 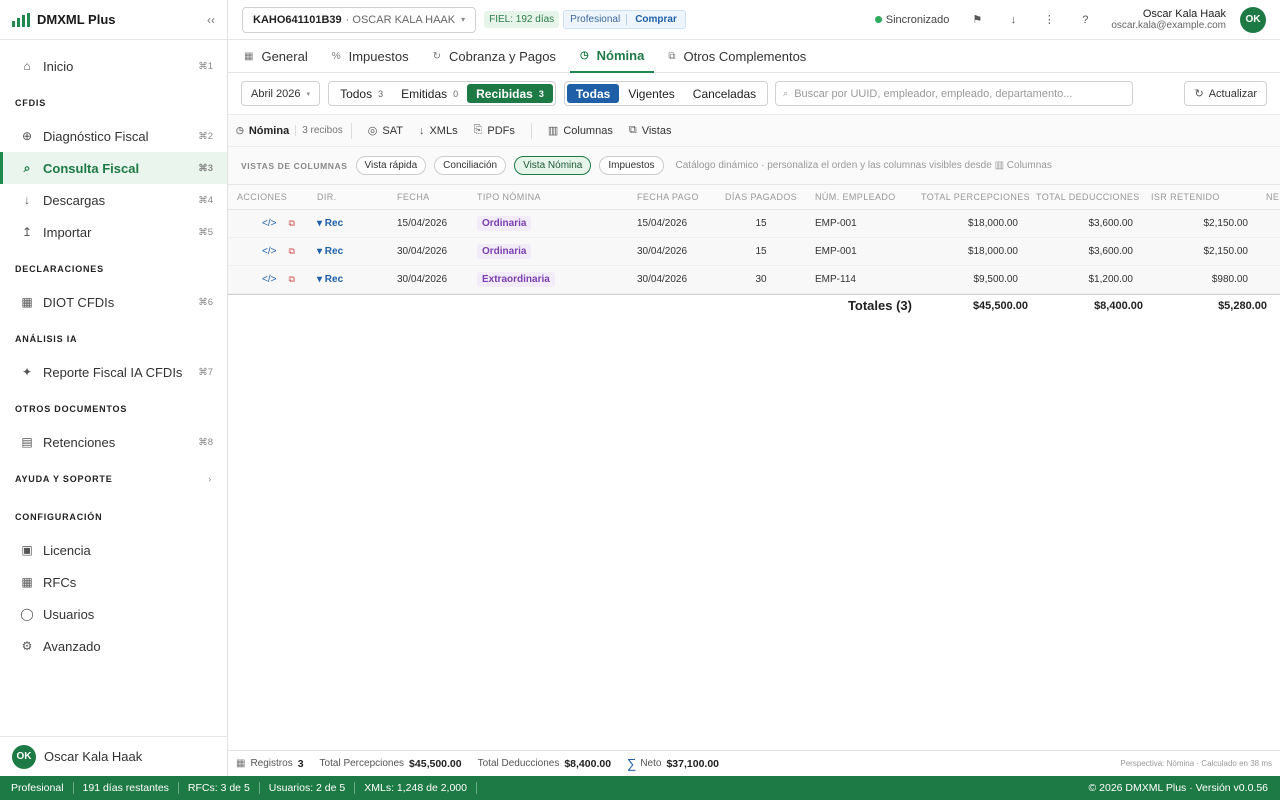 What do you see at coordinates (210, 479) in the screenshot?
I see `chevron-right-icon: ›` at bounding box center [210, 479].